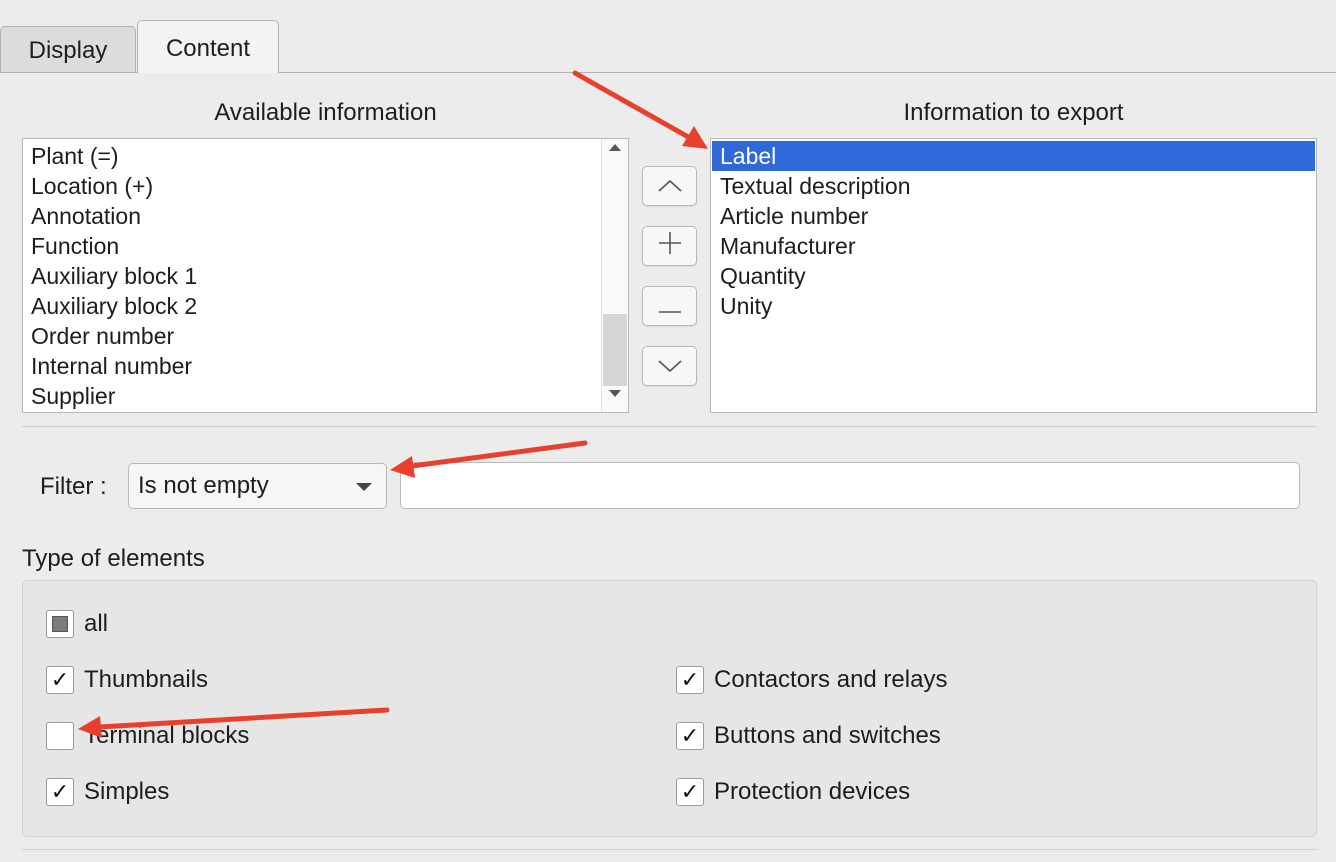 The height and width of the screenshot is (862, 1336). I want to click on scroll-up-arrow-icon, so click(615, 152).